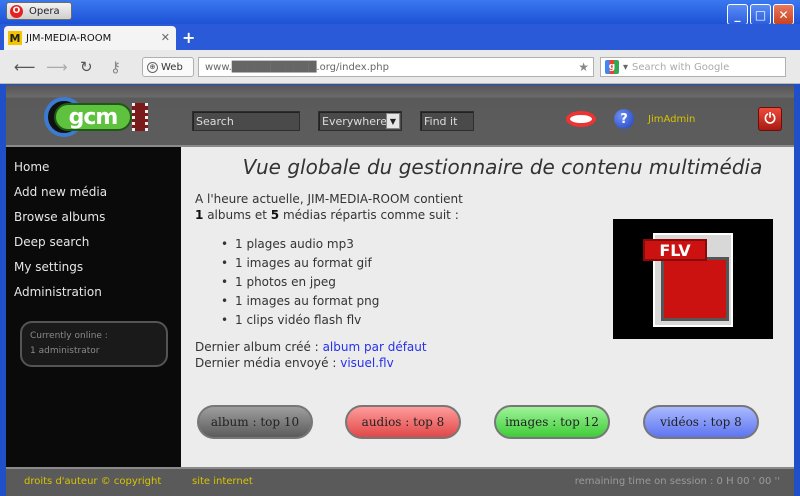 The height and width of the screenshot is (496, 800). I want to click on tab-close-icon: ✕, so click(165, 37).